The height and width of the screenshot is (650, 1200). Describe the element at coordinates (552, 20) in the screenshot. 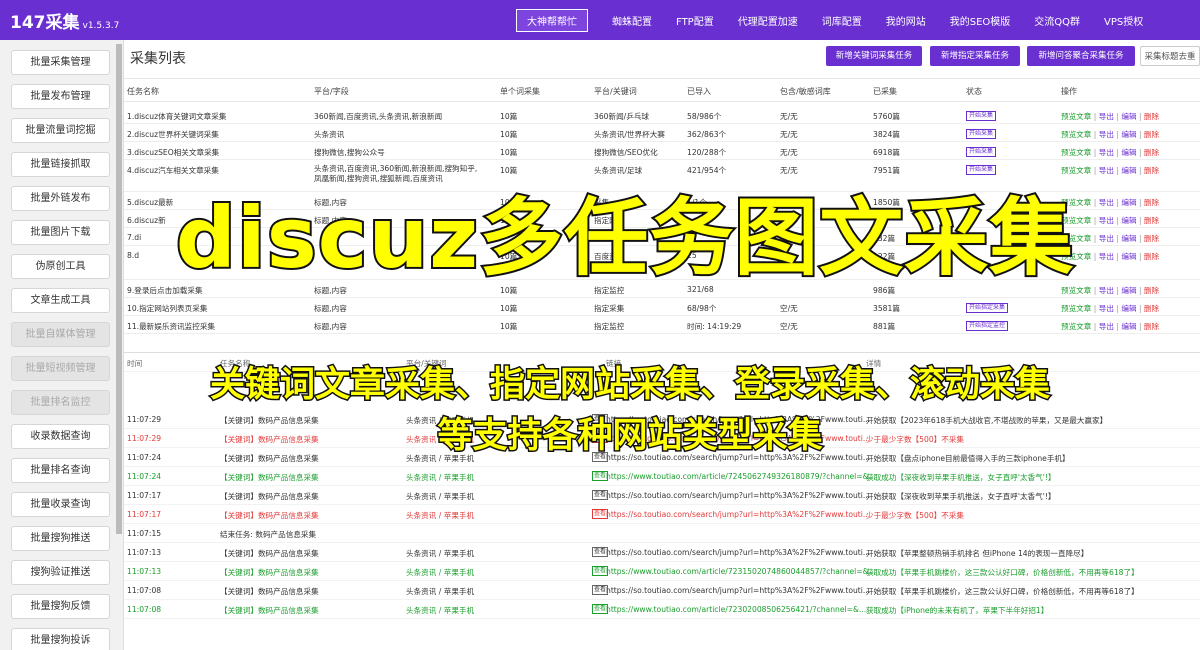

I see `nav-item: 大神帮帮忙` at that location.